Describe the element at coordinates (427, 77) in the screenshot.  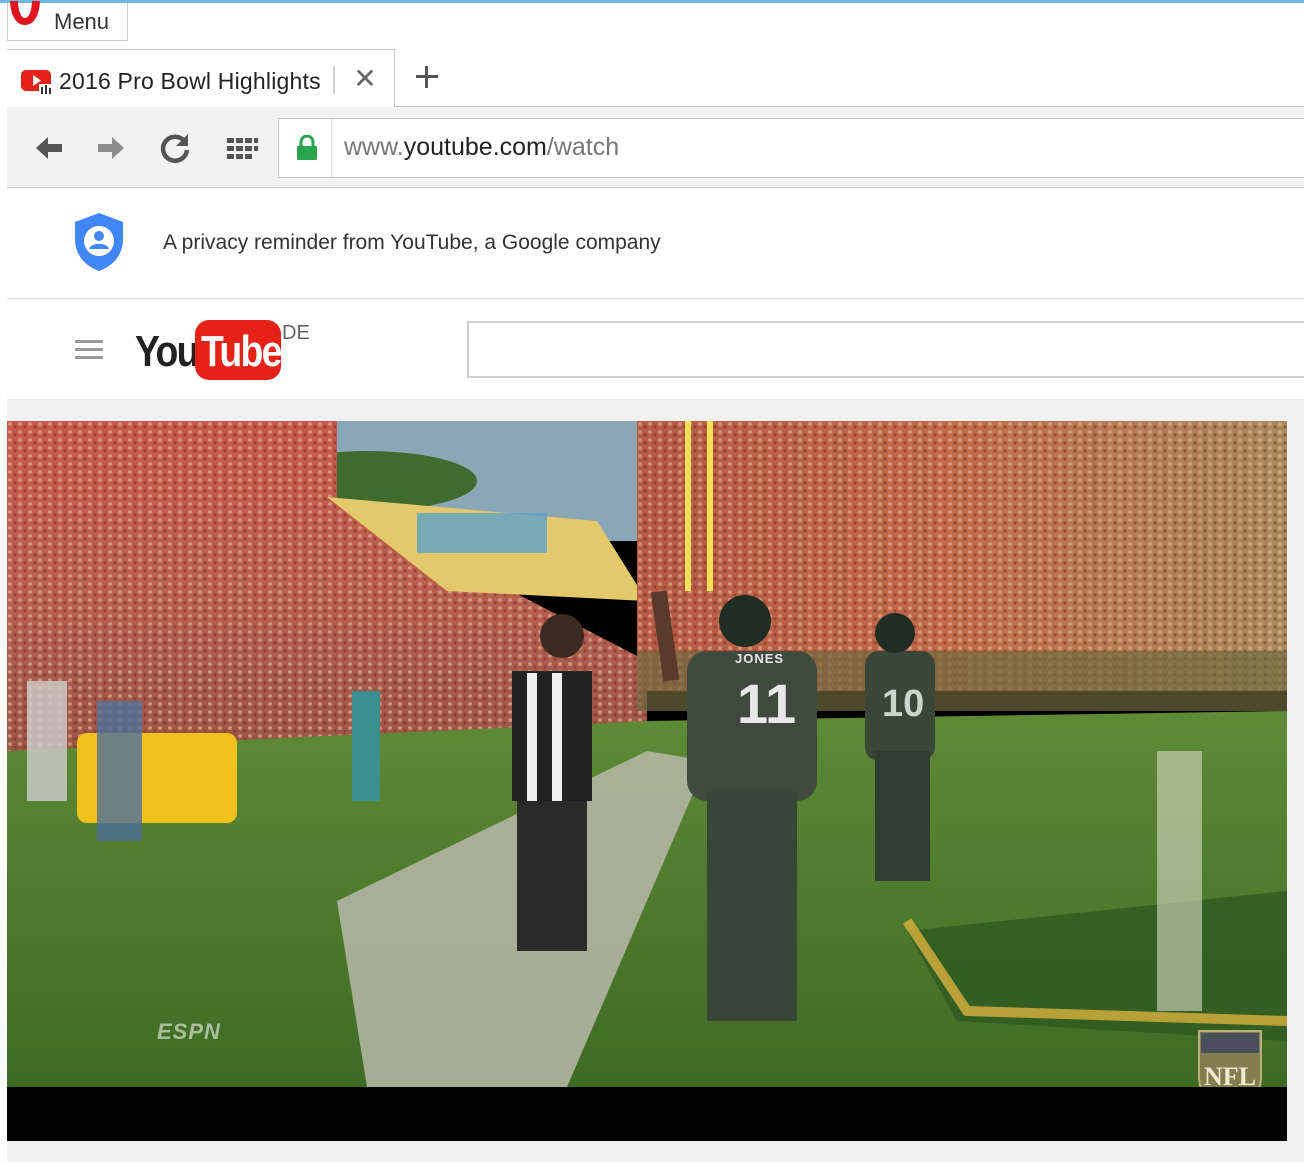
I see `new-tab-button` at that location.